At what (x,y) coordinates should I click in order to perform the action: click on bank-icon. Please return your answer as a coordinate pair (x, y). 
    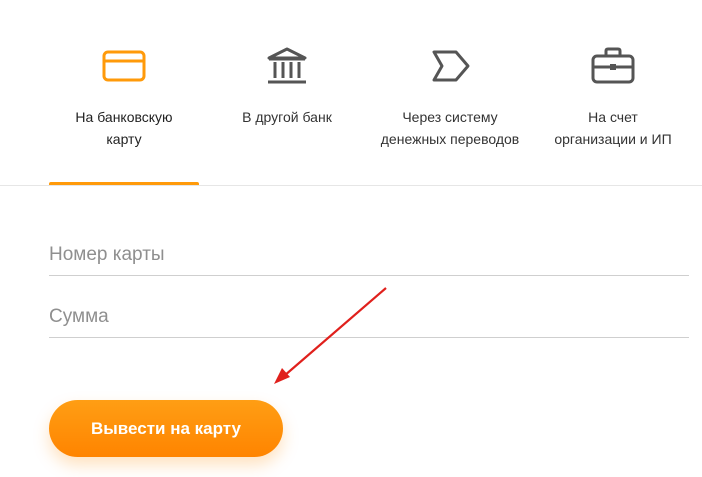
    Looking at the image, I should click on (287, 66).